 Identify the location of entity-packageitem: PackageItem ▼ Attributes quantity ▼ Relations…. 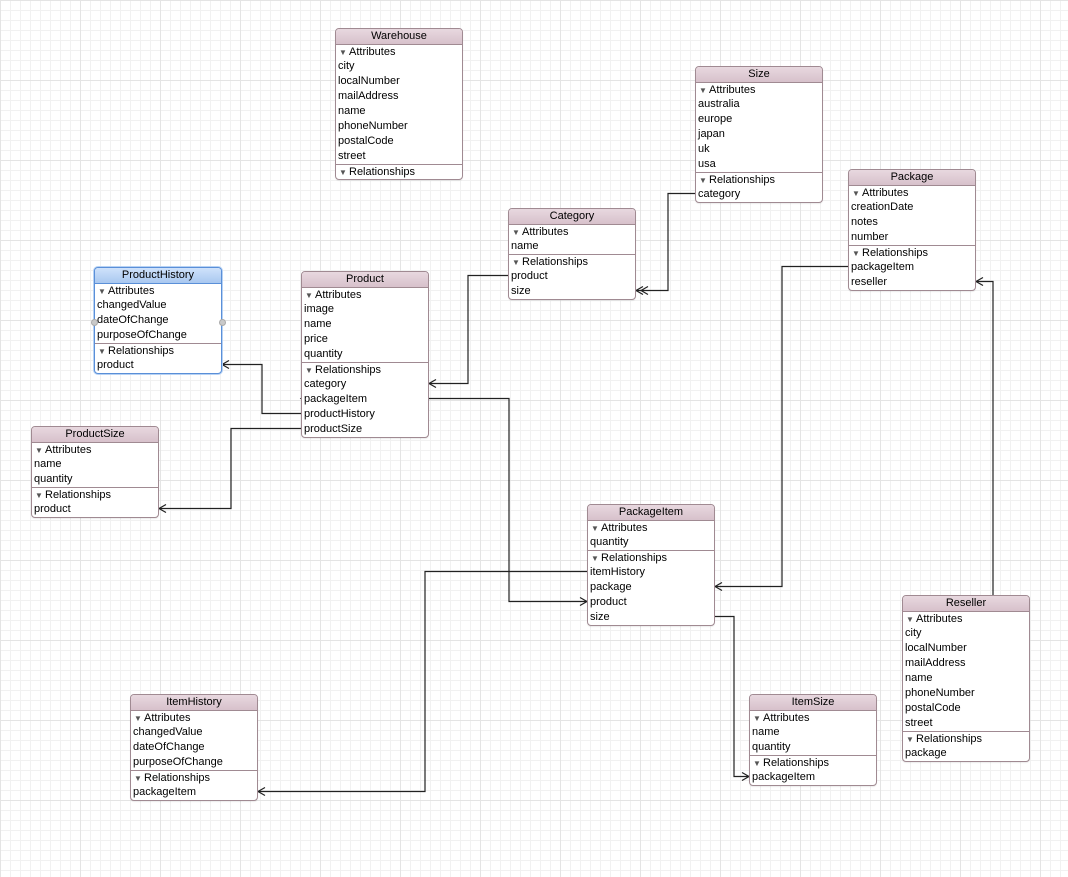
(651, 565).